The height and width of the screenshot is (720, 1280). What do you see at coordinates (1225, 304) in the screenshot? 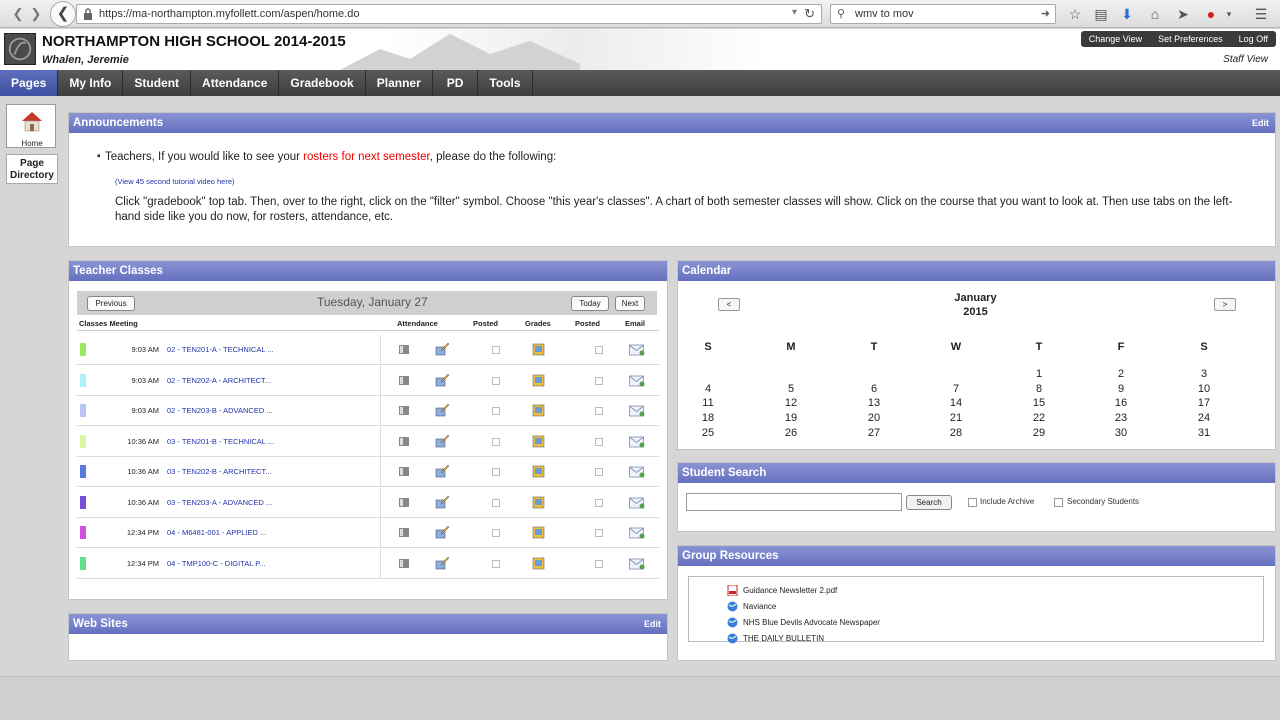
I see `calendar-next-button: >` at bounding box center [1225, 304].